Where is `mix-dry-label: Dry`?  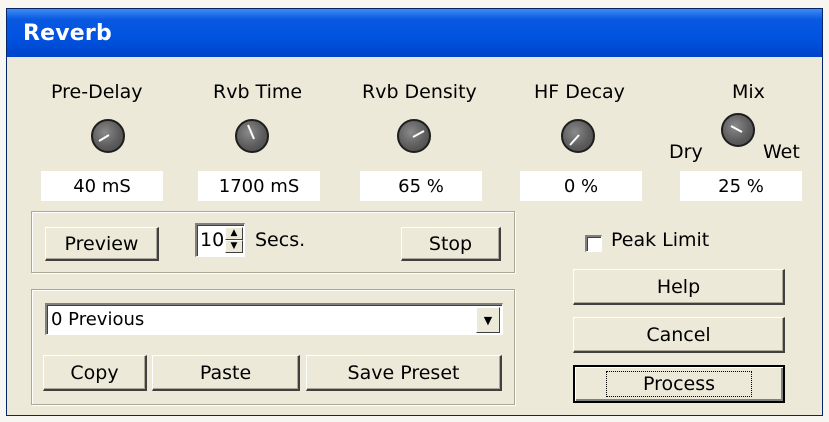
mix-dry-label: Dry is located at coordinates (686, 152).